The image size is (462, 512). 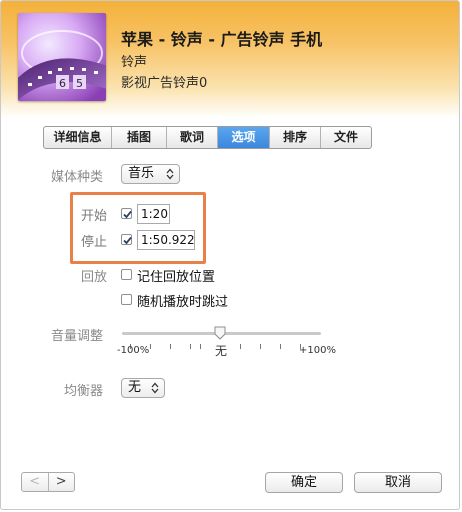 What do you see at coordinates (166, 240) in the screenshot?
I see `stop-time-field: 1:50.922` at bounding box center [166, 240].